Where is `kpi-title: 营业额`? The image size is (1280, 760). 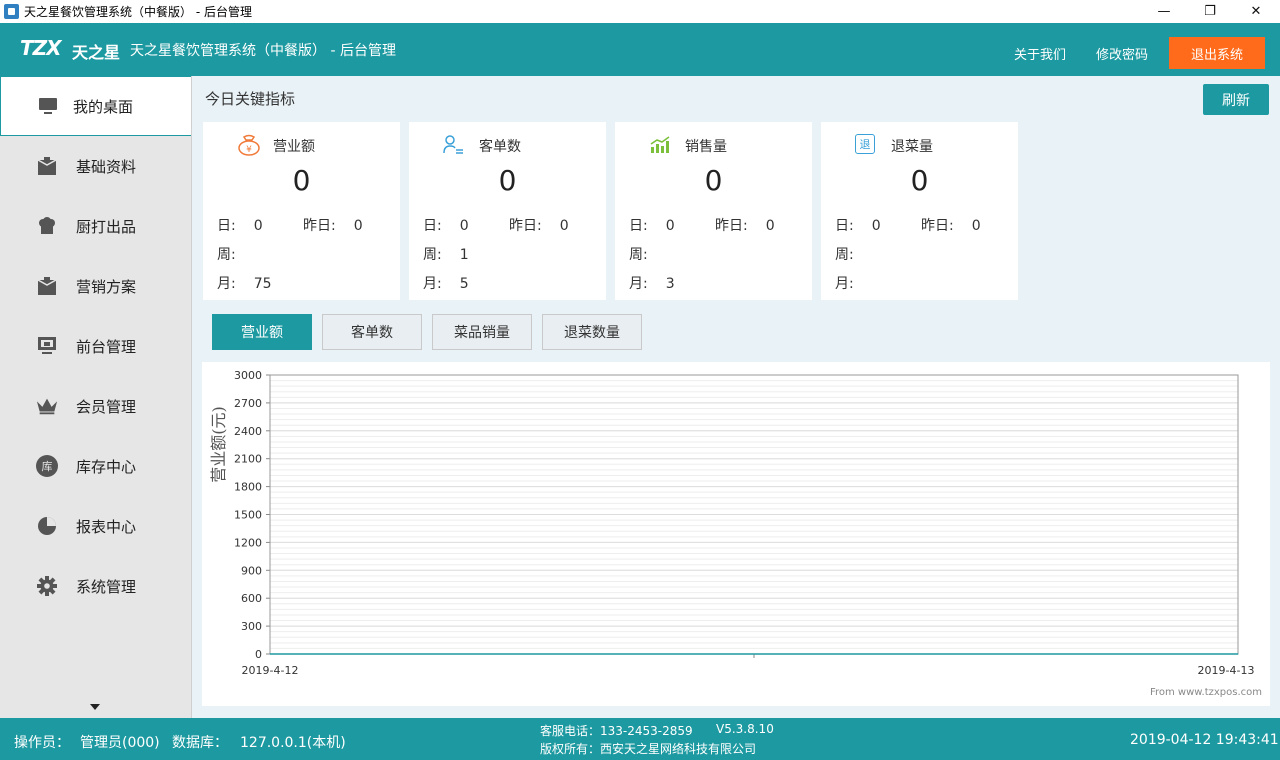 kpi-title: 营业额 is located at coordinates (294, 147).